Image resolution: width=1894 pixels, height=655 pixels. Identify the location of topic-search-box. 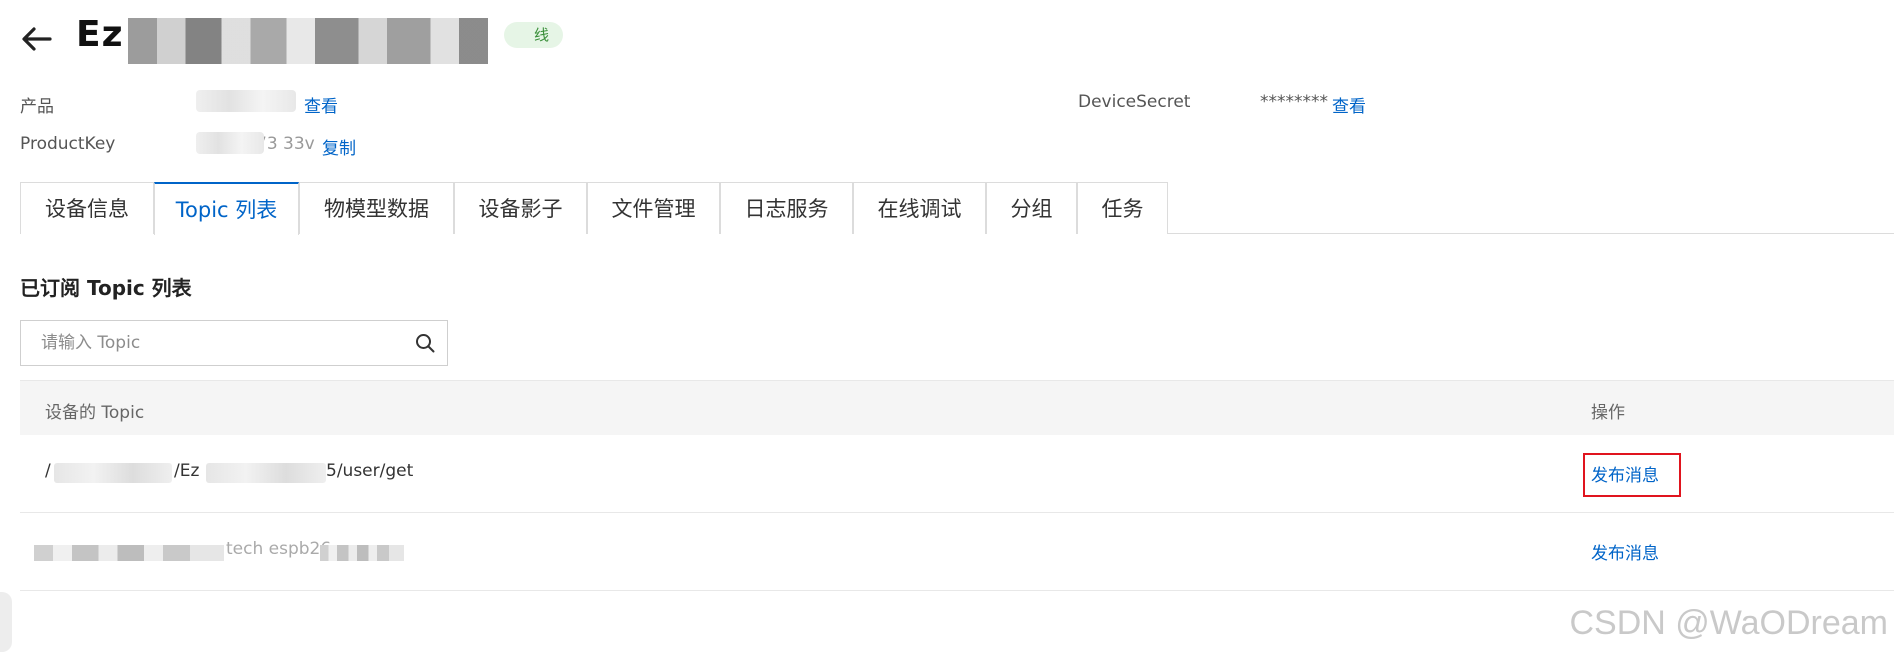
(234, 343).